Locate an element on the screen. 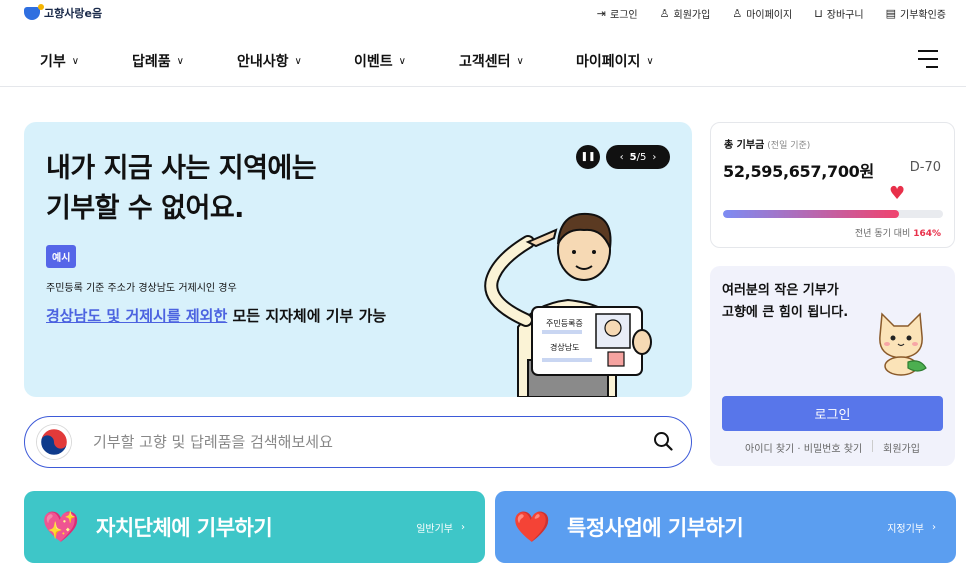 Image resolution: width=966 pixels, height=588 pixels. hamburger-menu-icon is located at coordinates (928, 59).